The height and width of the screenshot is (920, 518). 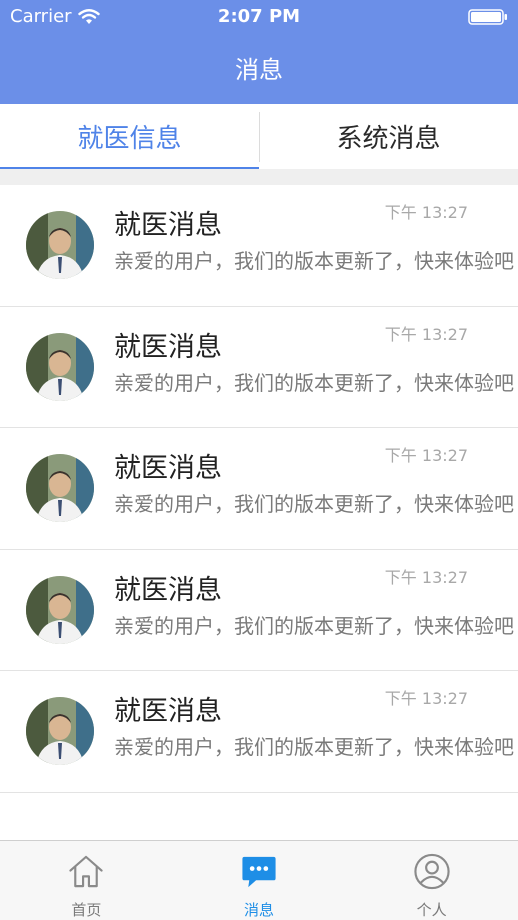 I want to click on tab-system-messages: 系统消息, so click(x=388, y=136).